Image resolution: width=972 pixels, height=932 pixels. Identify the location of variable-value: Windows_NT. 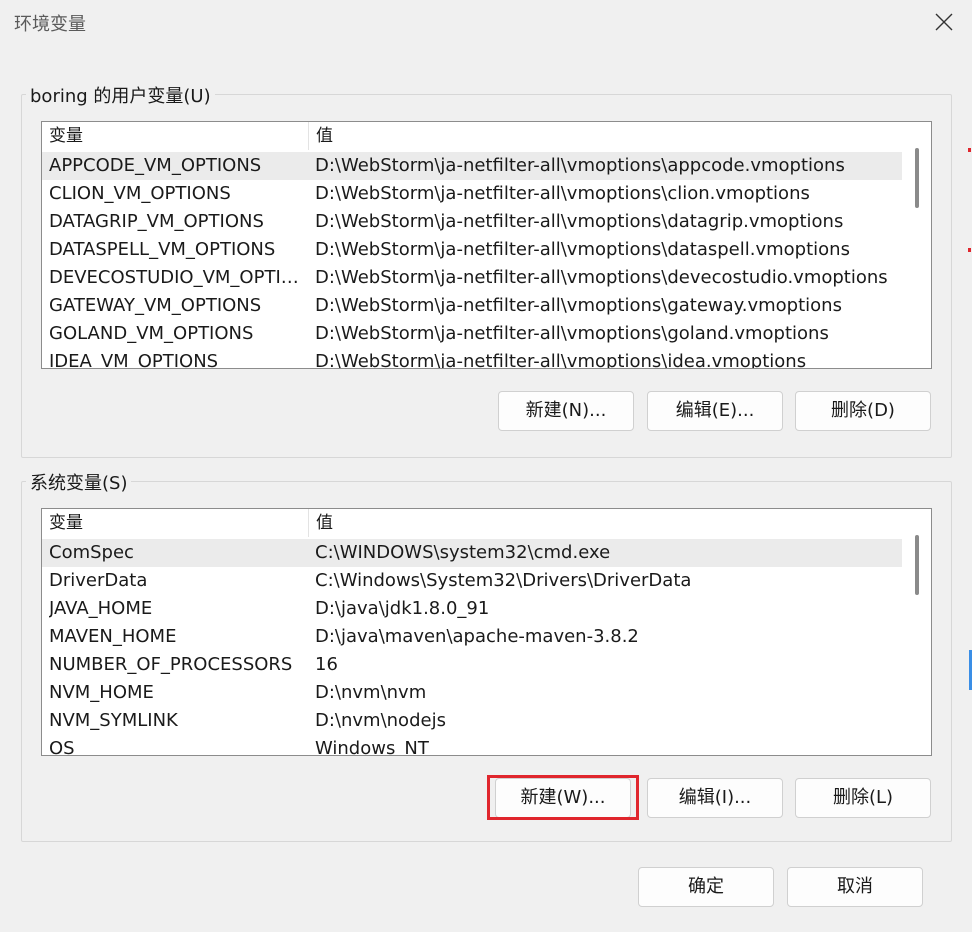
(372, 747).